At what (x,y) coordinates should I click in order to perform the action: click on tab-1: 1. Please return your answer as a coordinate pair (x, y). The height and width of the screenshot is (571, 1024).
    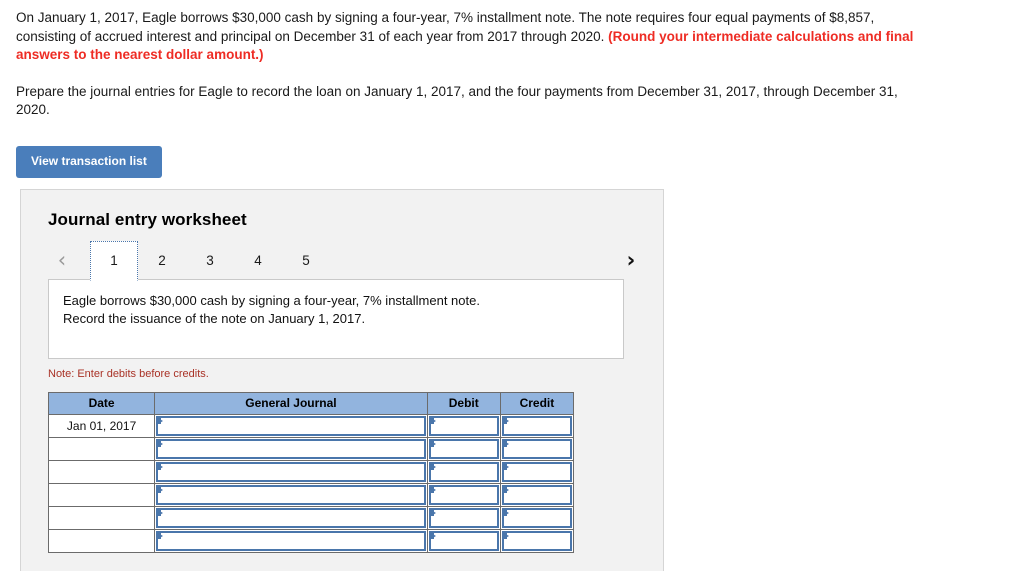
    Looking at the image, I should click on (114, 260).